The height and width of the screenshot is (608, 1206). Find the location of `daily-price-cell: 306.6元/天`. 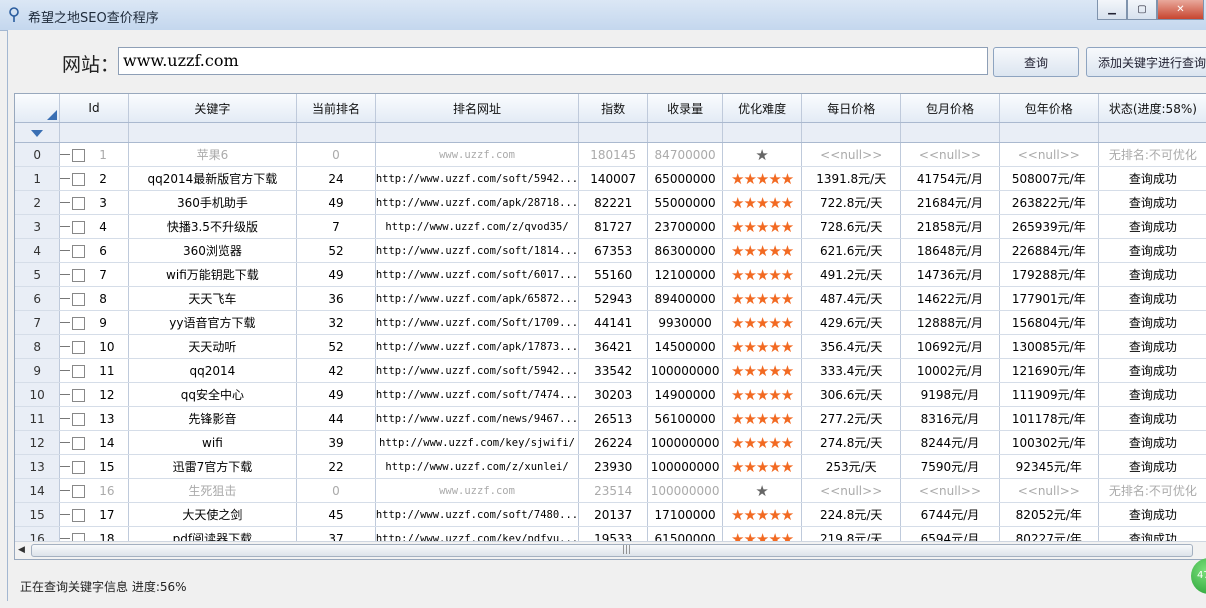

daily-price-cell: 306.6元/天 is located at coordinates (851, 394).